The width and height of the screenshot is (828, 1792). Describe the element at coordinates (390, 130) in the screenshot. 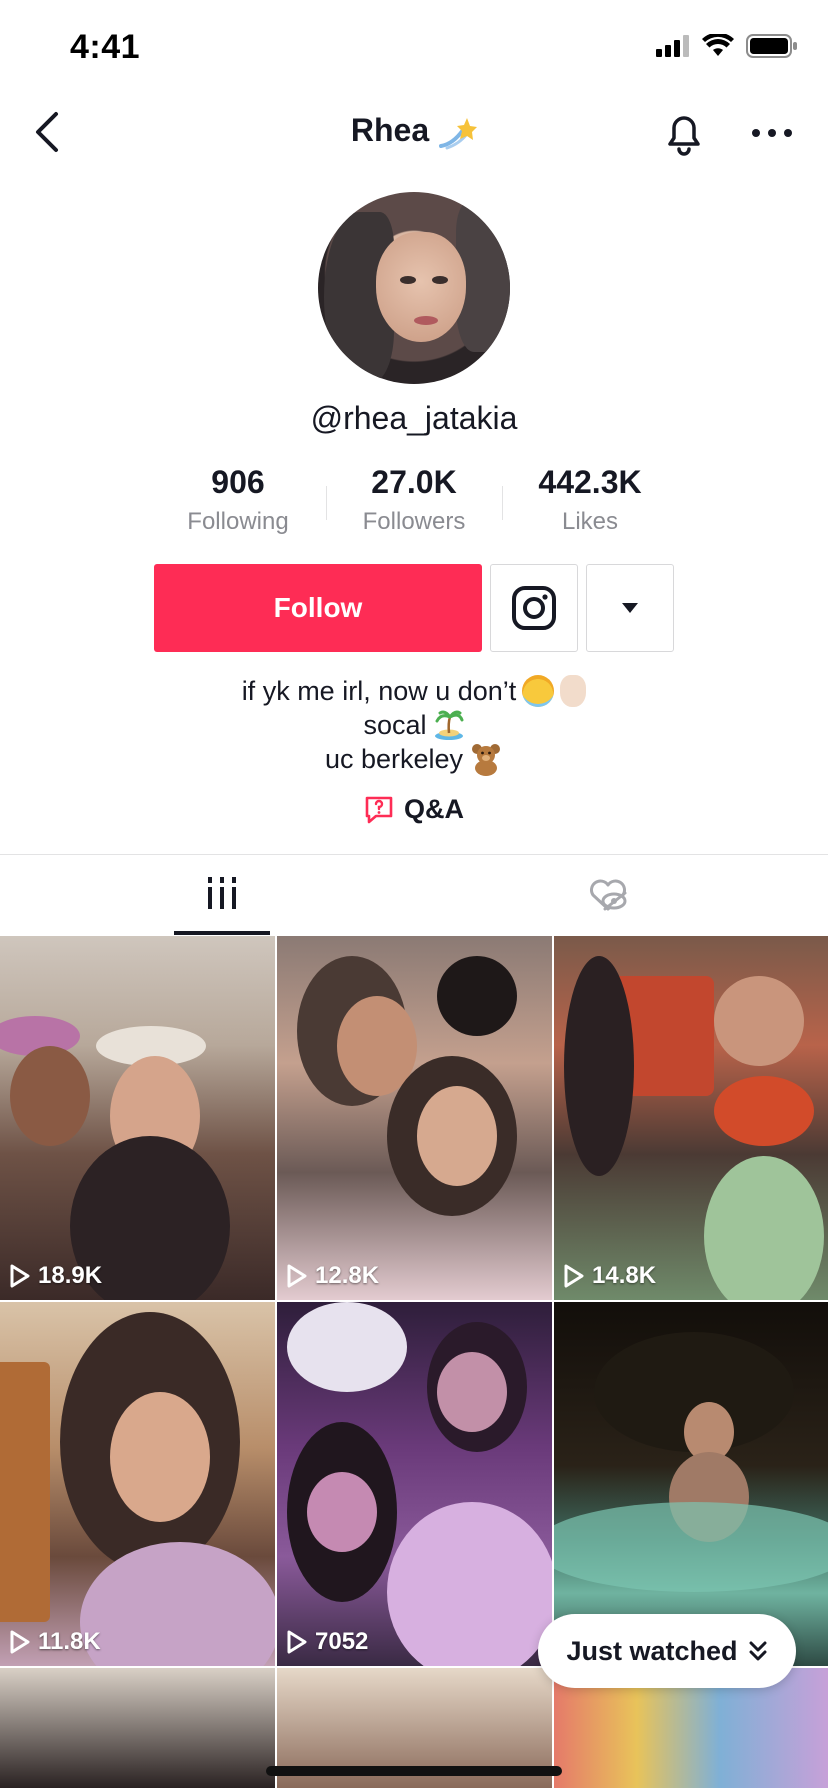

I see `profile-name: Rhea` at that location.